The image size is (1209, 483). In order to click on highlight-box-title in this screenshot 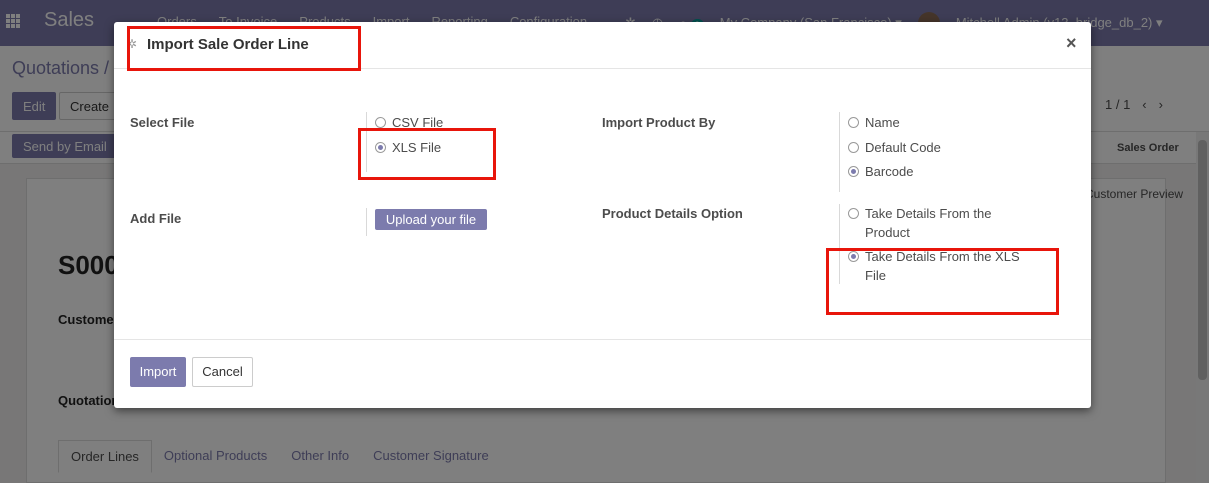, I will do `click(244, 48)`.